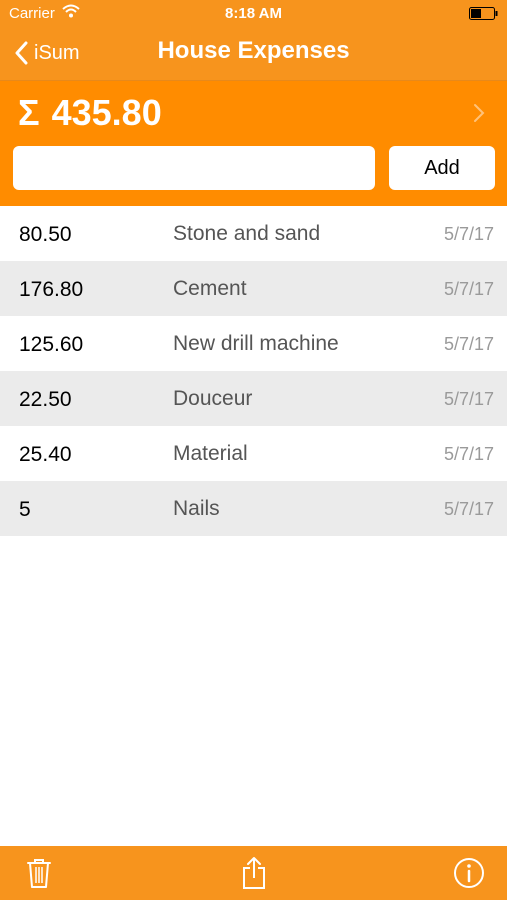 This screenshot has height=900, width=507. Describe the element at coordinates (483, 13) in the screenshot. I see `battery-icon` at that location.